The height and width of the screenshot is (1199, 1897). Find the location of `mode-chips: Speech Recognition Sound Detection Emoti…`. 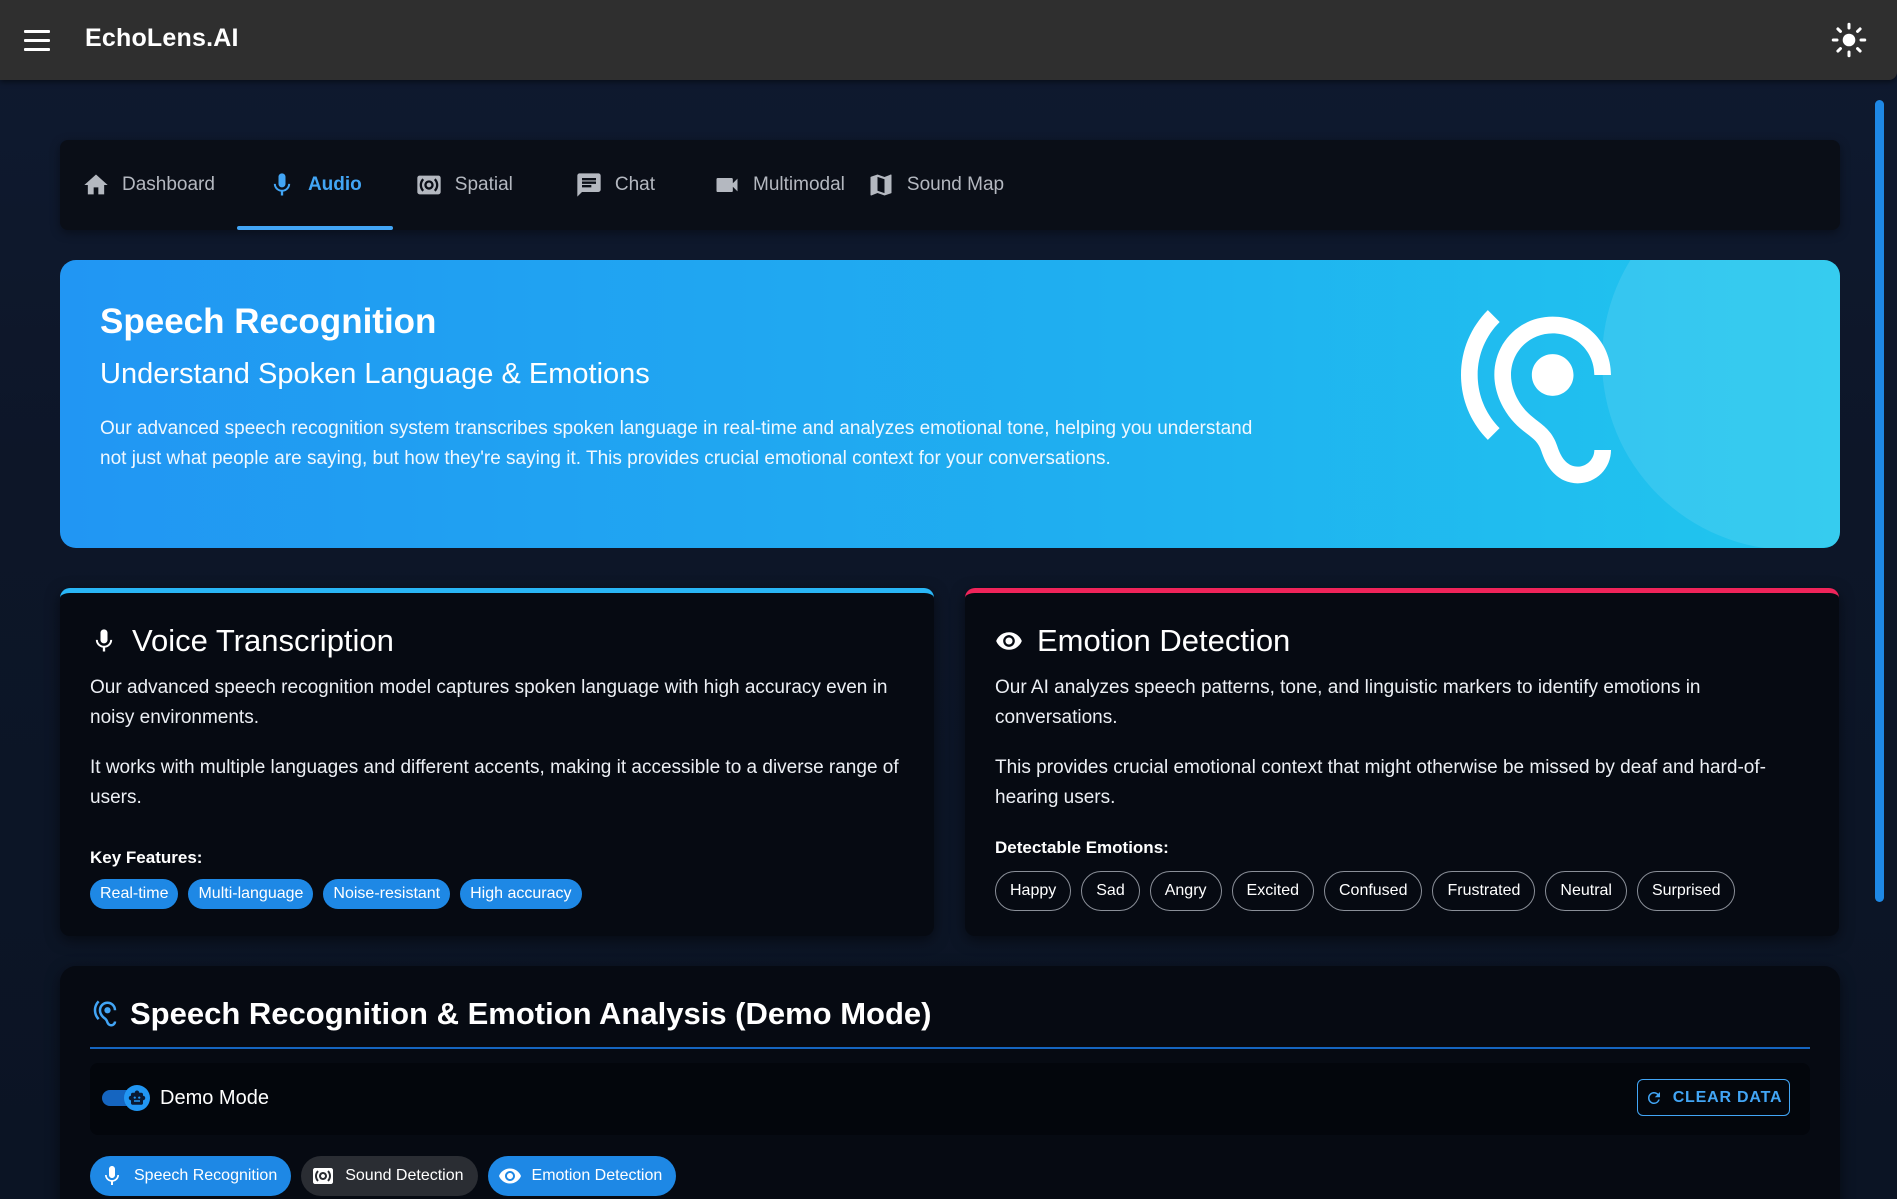

mode-chips: Speech Recognition Sound Detection Emoti… is located at coordinates (383, 1176).